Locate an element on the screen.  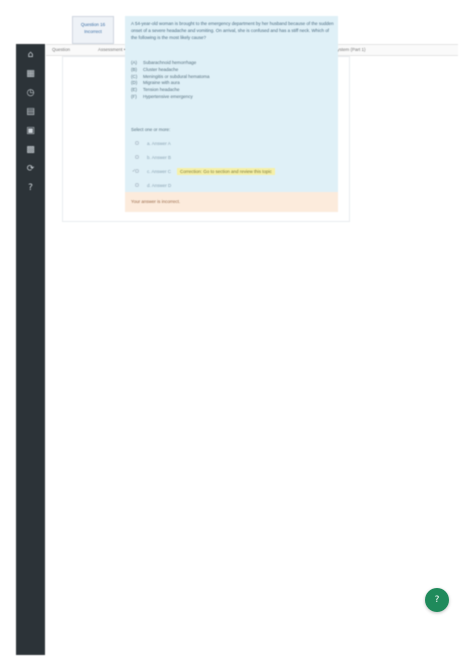
list-item: (D) Migraine with aura is located at coordinates (155, 83).